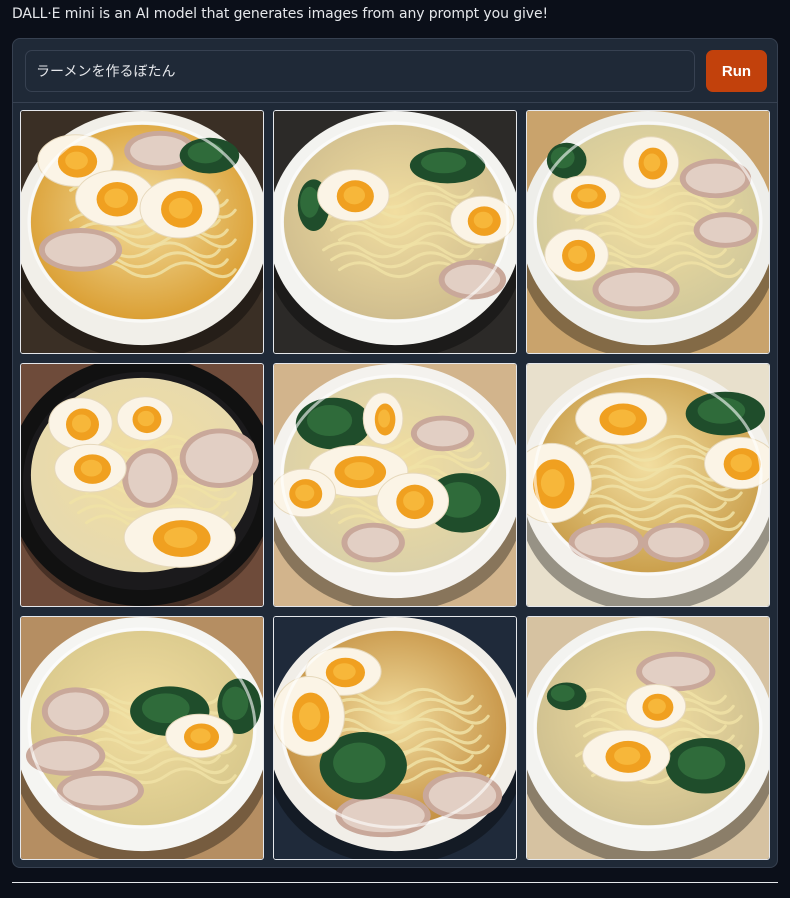  I want to click on prompt-input, so click(360, 71).